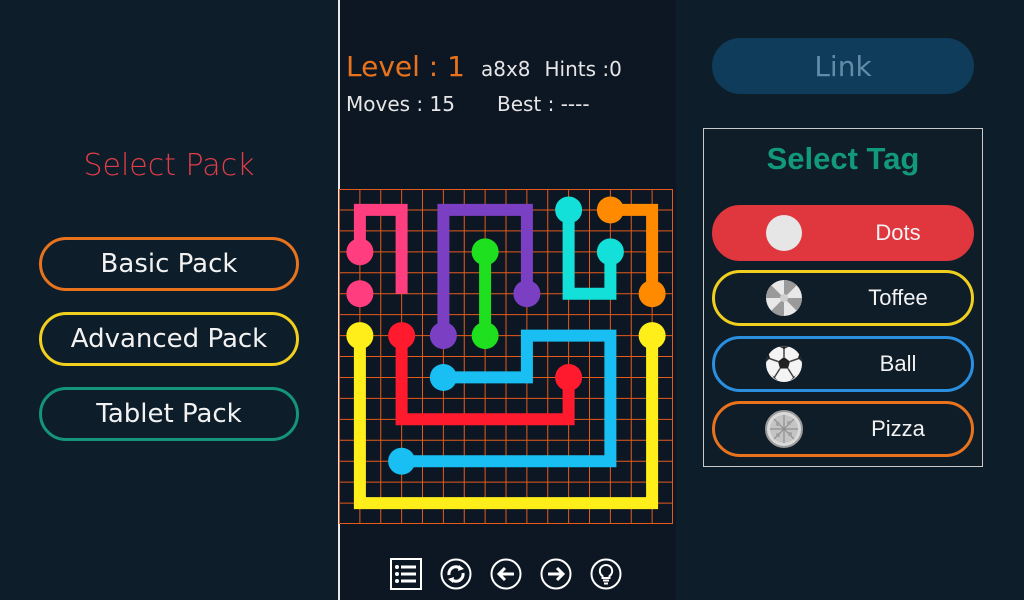 This screenshot has height=600, width=1024. Describe the element at coordinates (843, 158) in the screenshot. I see `select-tag-title: Select Tag` at that location.